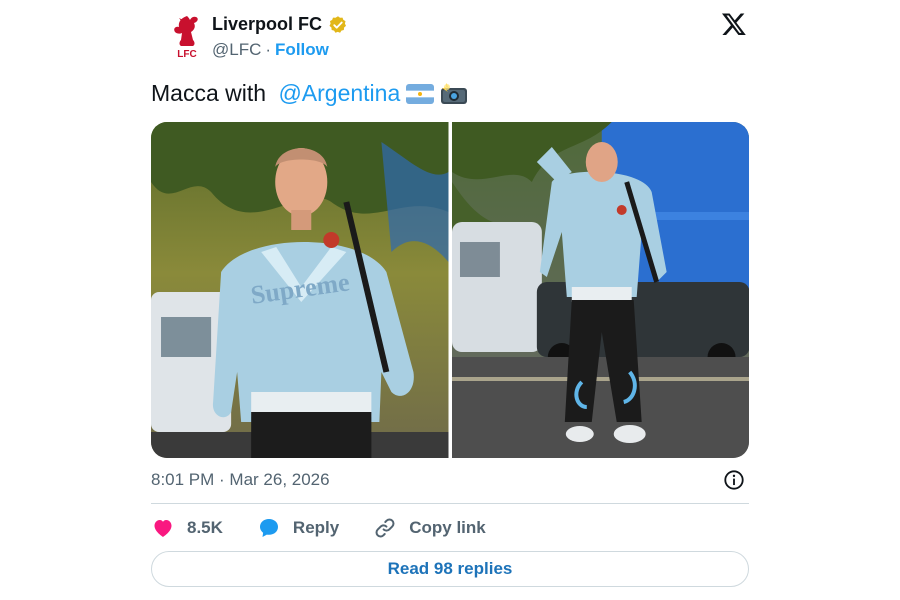  Describe the element at coordinates (236, 50) in the screenshot. I see `handle: @LFC` at that location.